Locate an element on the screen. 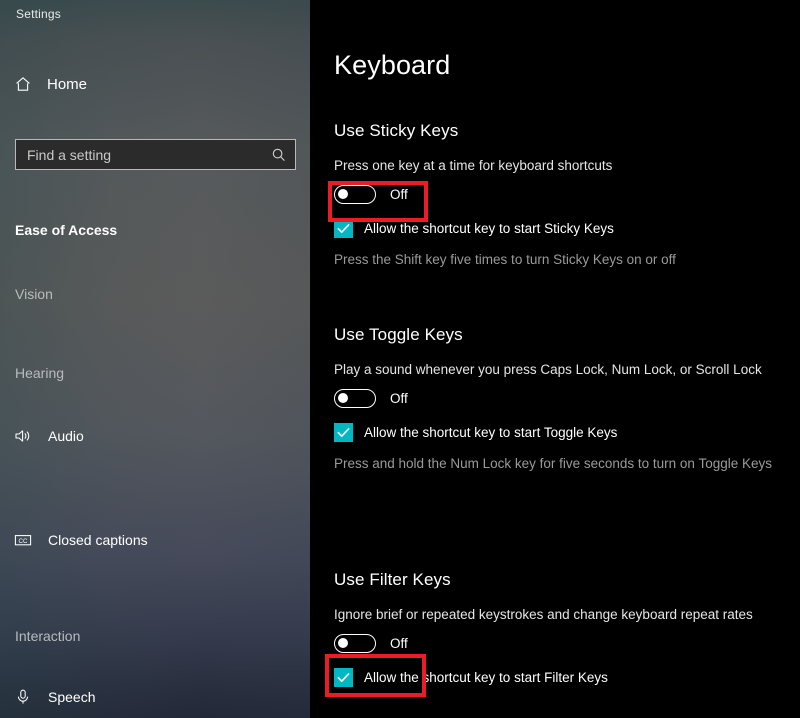 The width and height of the screenshot is (800, 718). sidebar-item-audio-label: Audio is located at coordinates (66, 436).